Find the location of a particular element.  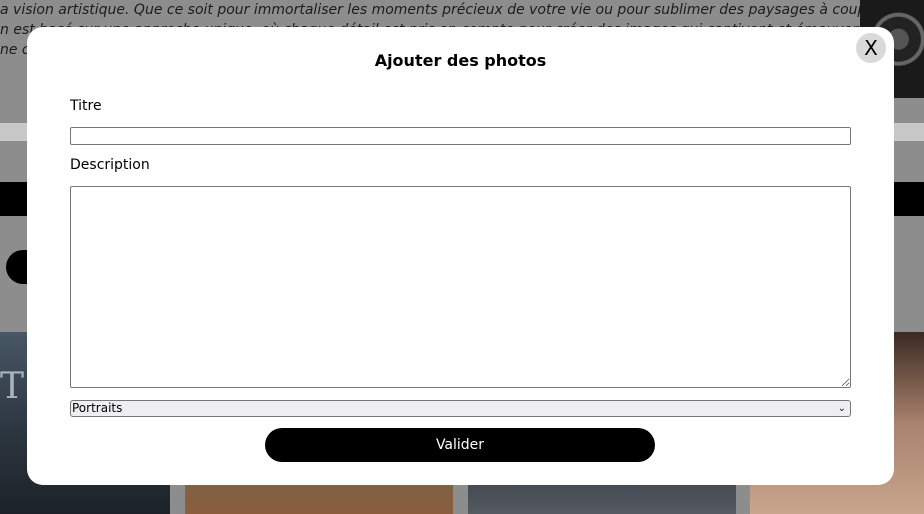

modal-title: Ajouter des photos is located at coordinates (460, 60).